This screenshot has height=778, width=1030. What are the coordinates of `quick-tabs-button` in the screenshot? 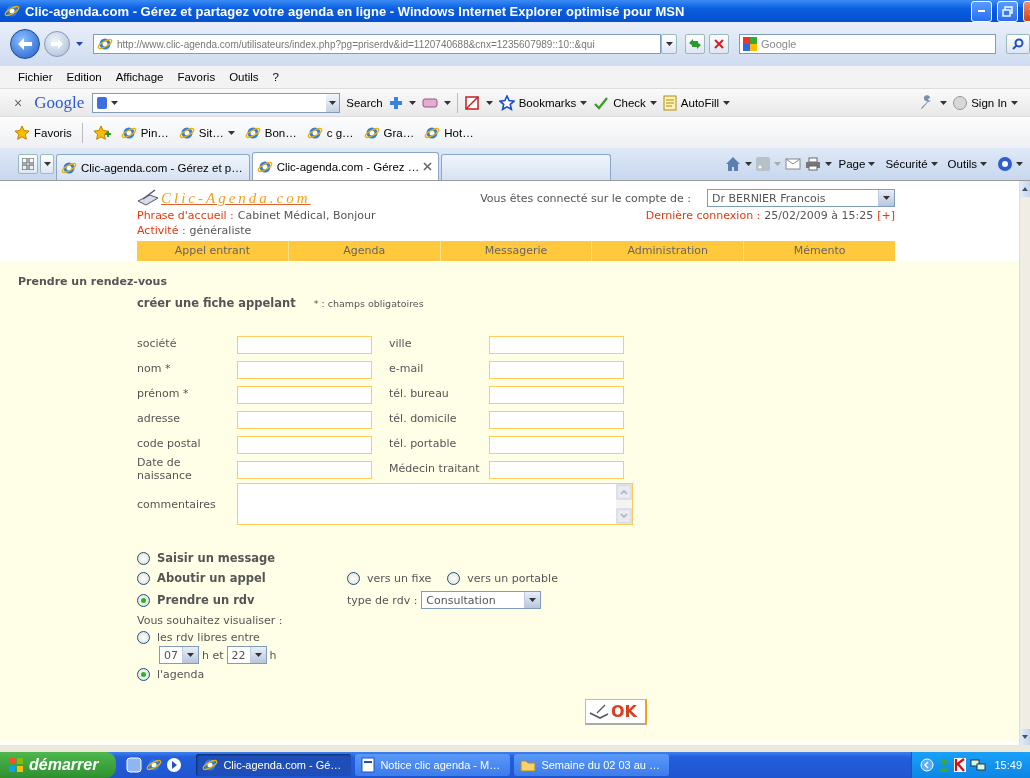 It's located at (28, 164).